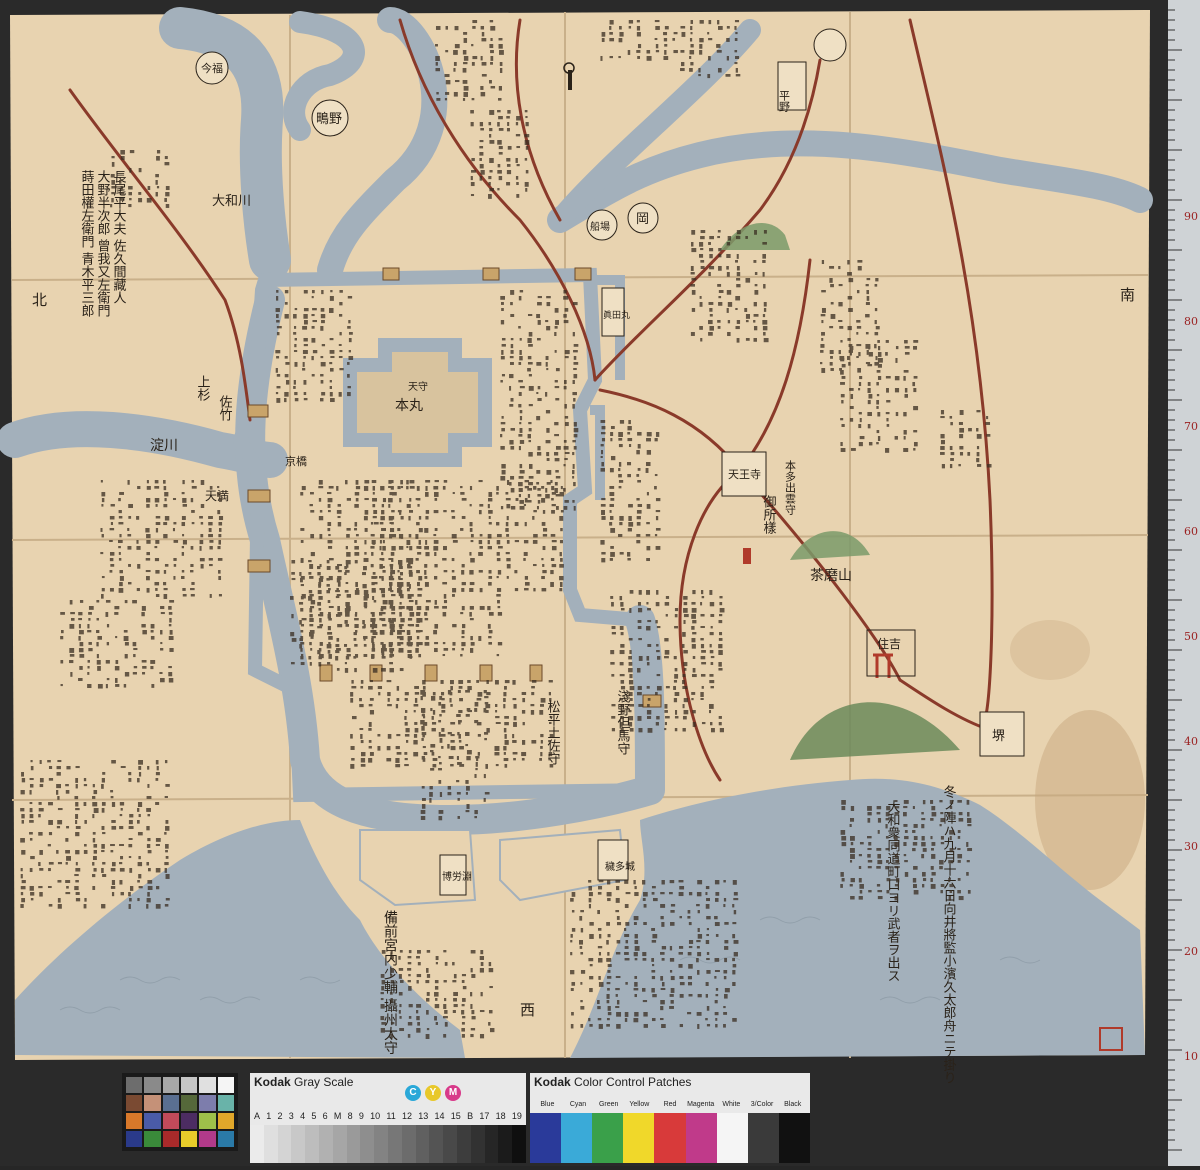 The height and width of the screenshot is (1170, 1200). Describe the element at coordinates (296, 461) in the screenshot. I see `label-kyobashi: 京橋` at that location.